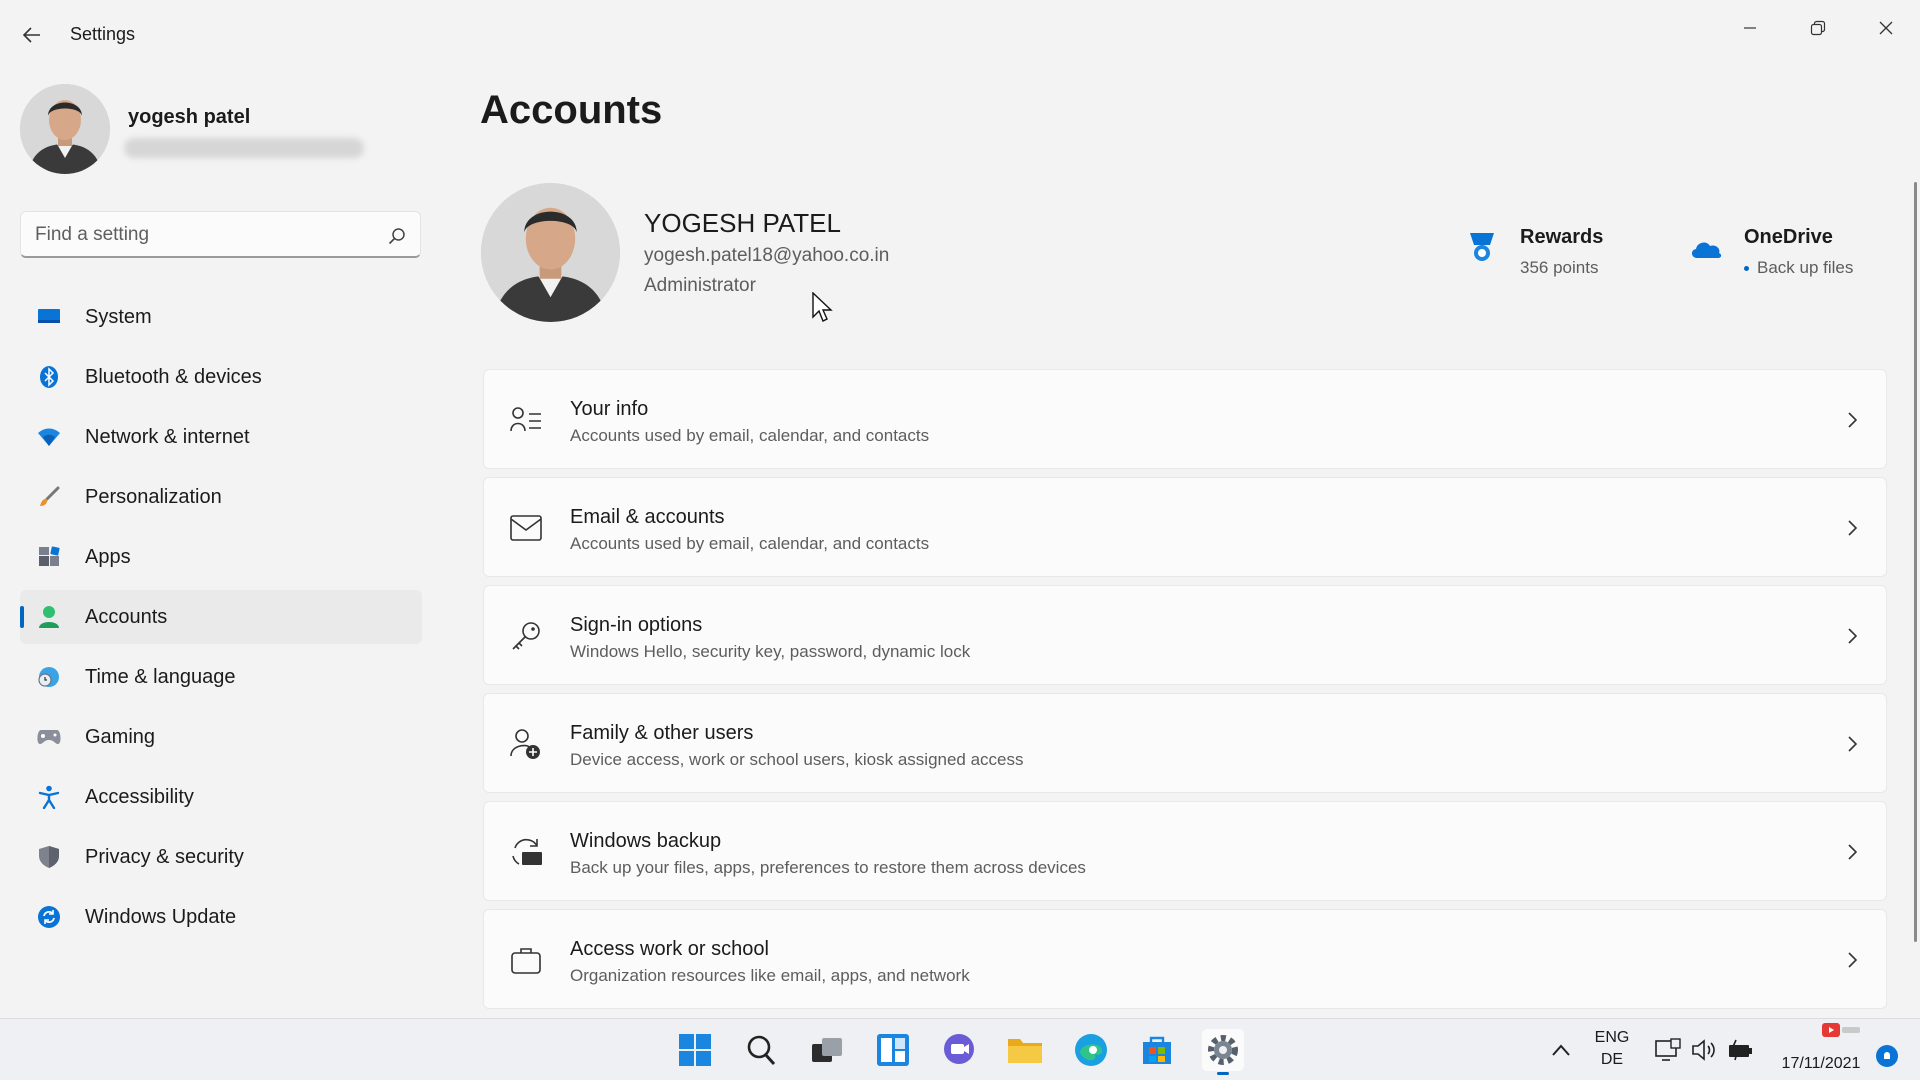 Image resolution: width=1920 pixels, height=1080 pixels. What do you see at coordinates (1612, 1049) in the screenshot?
I see `input-language-indicator: ENG DE` at bounding box center [1612, 1049].